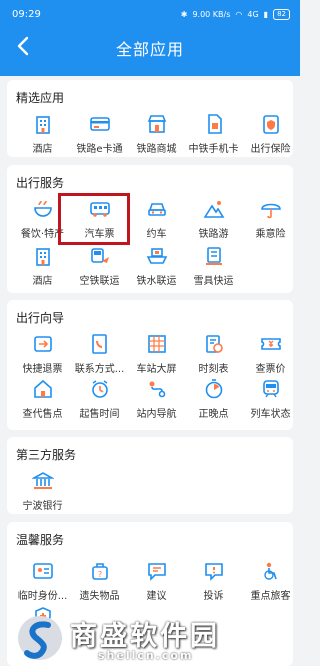  I want to click on app-item: 重点旅客, so click(270, 582).